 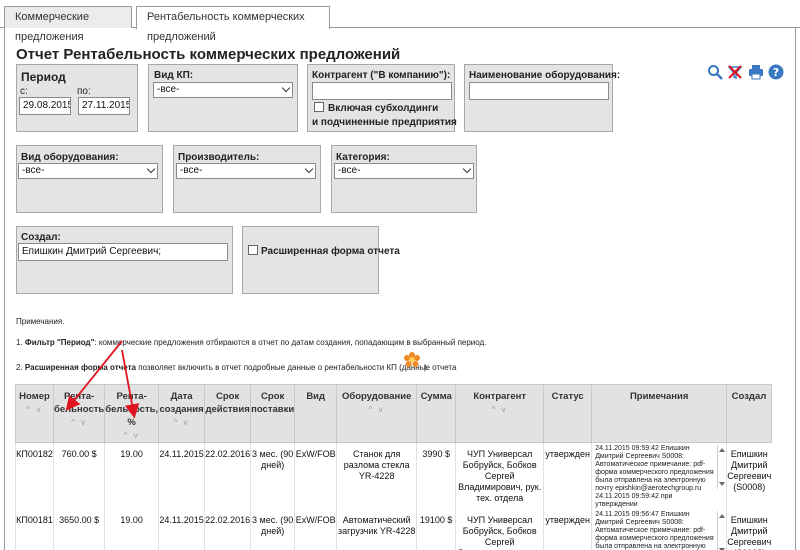 What do you see at coordinates (749, 396) in the screenshot?
I see `col-author-label: Создал` at bounding box center [749, 396].